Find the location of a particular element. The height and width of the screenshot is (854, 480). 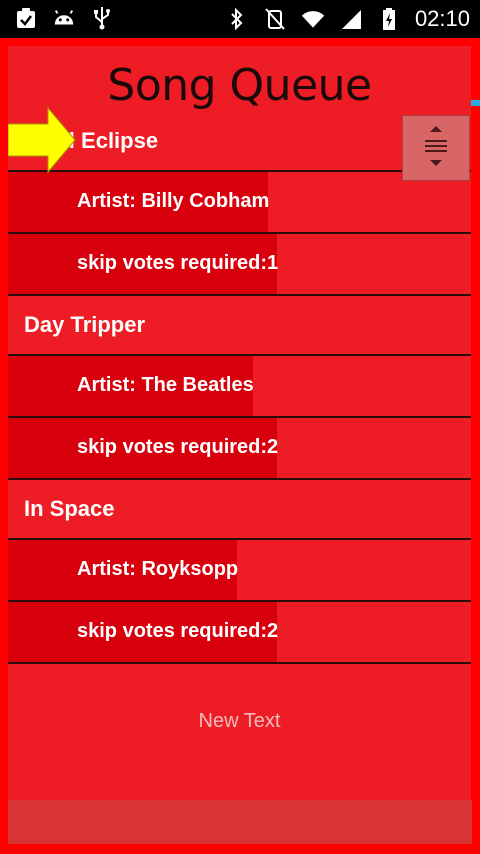

current-song-arrow-icon is located at coordinates (41, 140).